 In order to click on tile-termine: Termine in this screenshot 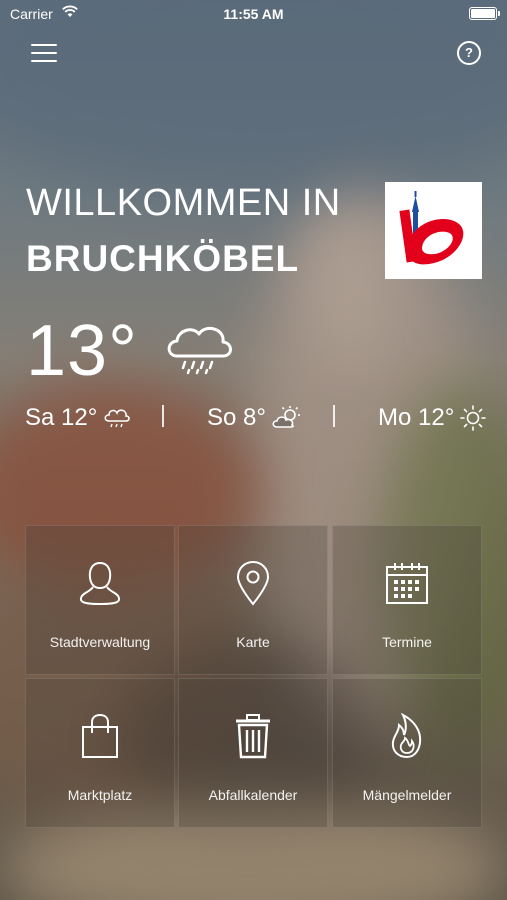, I will do `click(407, 600)`.